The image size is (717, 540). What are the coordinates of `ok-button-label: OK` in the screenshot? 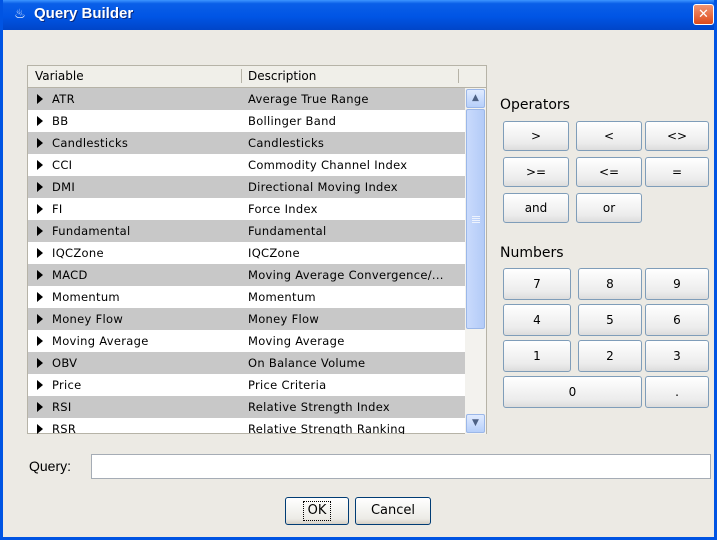 It's located at (317, 511).